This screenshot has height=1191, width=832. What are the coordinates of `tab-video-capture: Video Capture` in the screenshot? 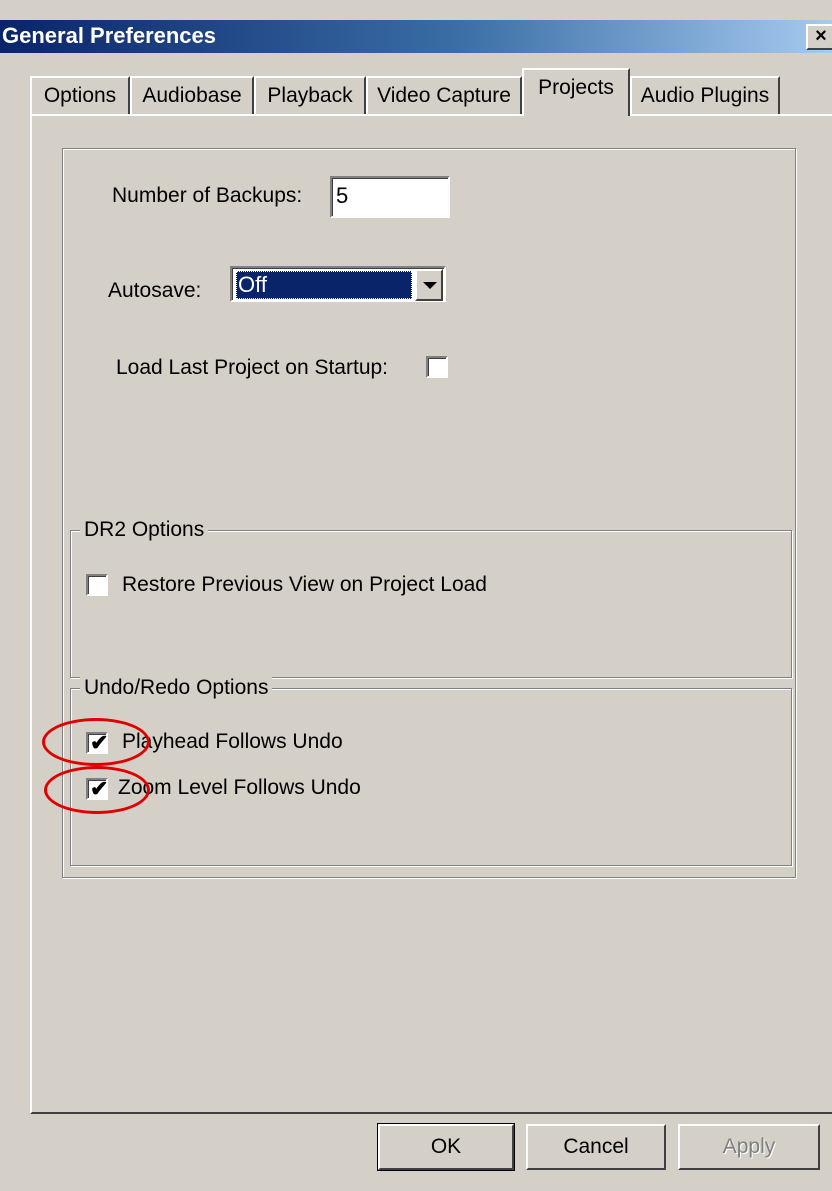 It's located at (444, 96).